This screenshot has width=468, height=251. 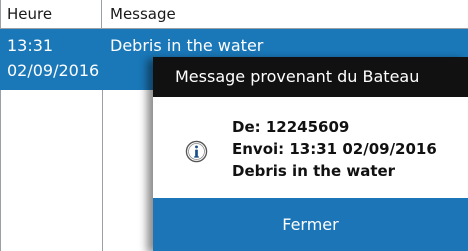 I want to click on row-message: Debris in the water, so click(x=187, y=45).